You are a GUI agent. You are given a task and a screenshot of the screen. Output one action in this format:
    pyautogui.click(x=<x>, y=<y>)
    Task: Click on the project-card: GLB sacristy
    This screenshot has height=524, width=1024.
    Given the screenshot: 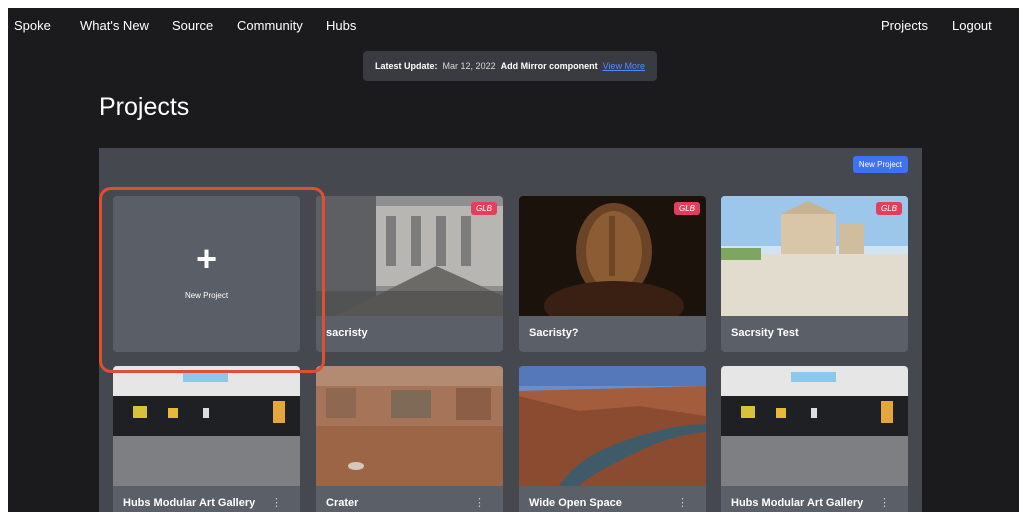 What is the action you would take?
    pyautogui.click(x=409, y=274)
    